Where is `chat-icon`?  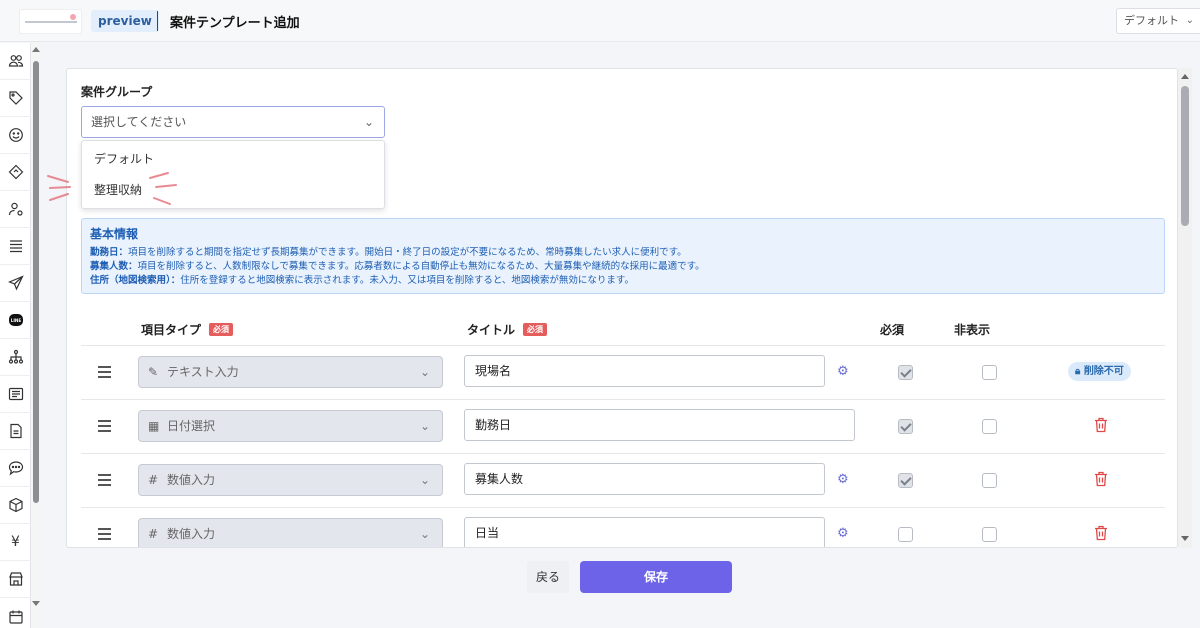 chat-icon is located at coordinates (15, 468).